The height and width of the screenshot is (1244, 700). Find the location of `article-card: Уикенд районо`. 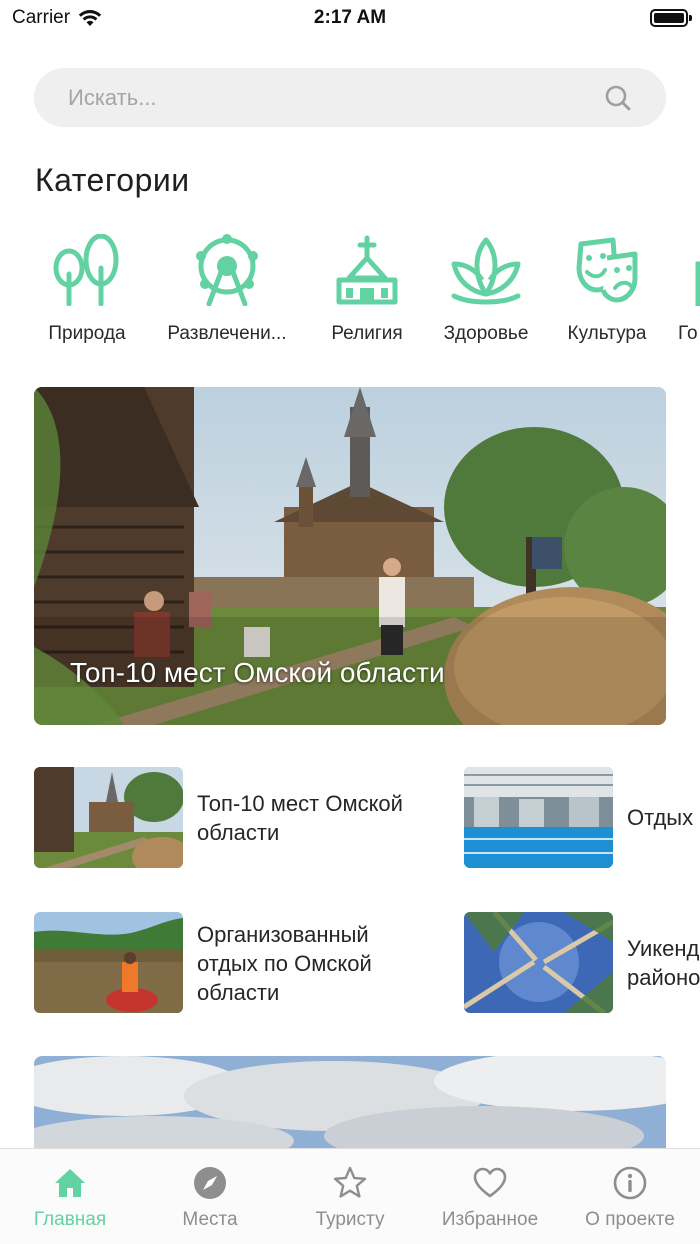

article-card: Уикенд районо is located at coordinates (582, 963).